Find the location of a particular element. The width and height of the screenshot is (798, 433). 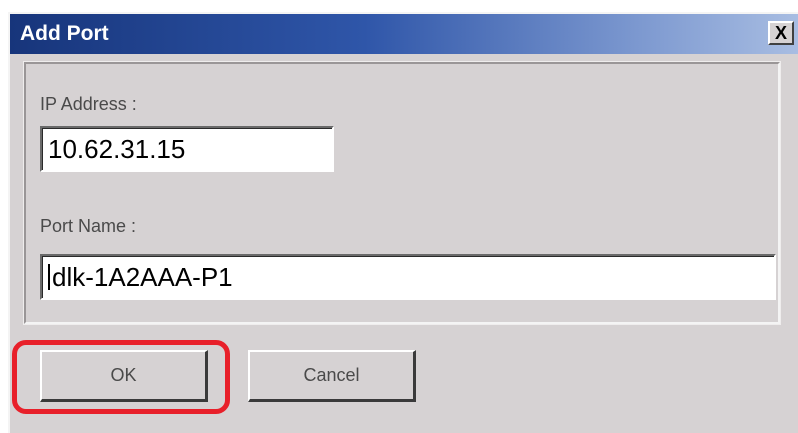

dialog-title: Add Port is located at coordinates (64, 33).